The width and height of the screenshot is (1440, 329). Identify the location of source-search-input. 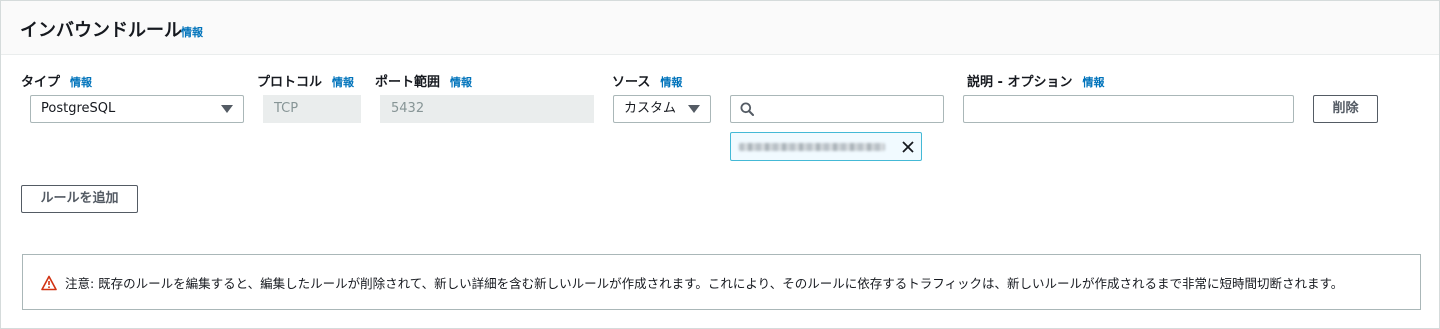
(837, 109).